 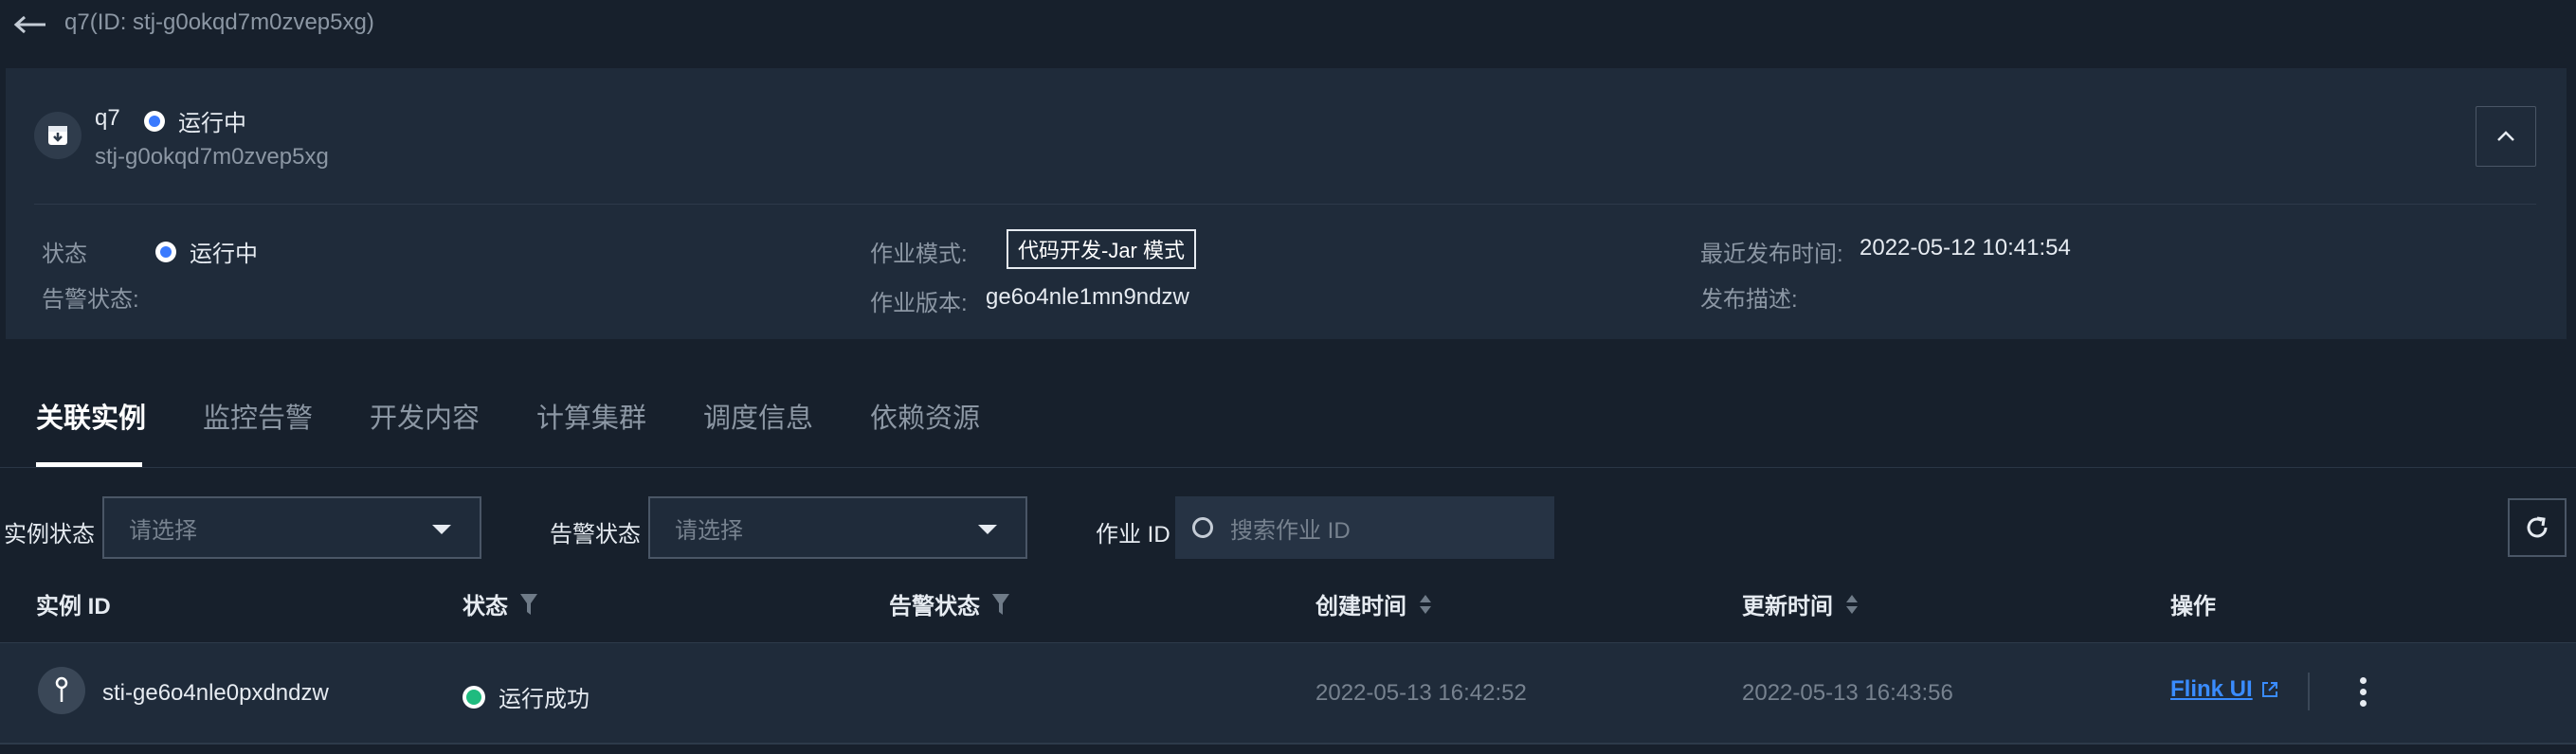 What do you see at coordinates (291, 527) in the screenshot?
I see `instance-status-select: 请选择` at bounding box center [291, 527].